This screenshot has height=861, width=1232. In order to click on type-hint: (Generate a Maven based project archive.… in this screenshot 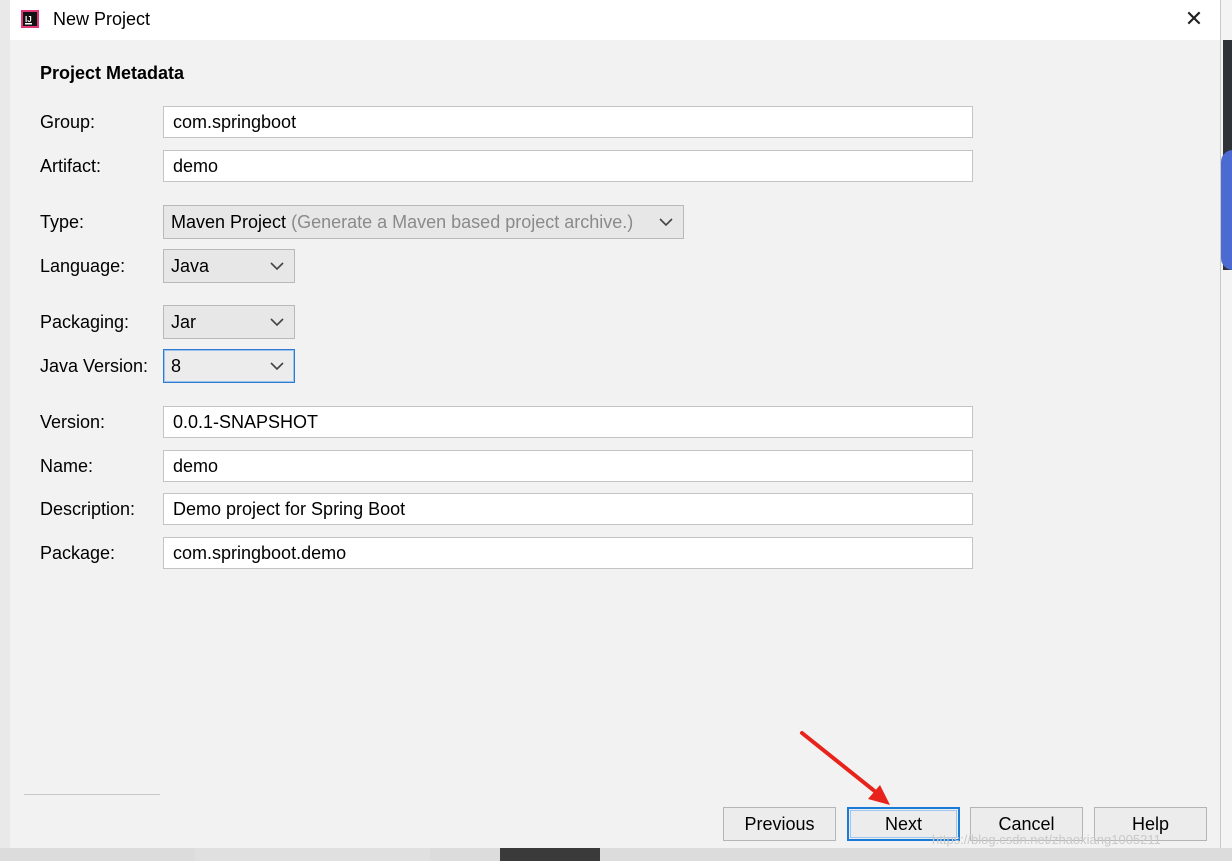, I will do `click(462, 222)`.